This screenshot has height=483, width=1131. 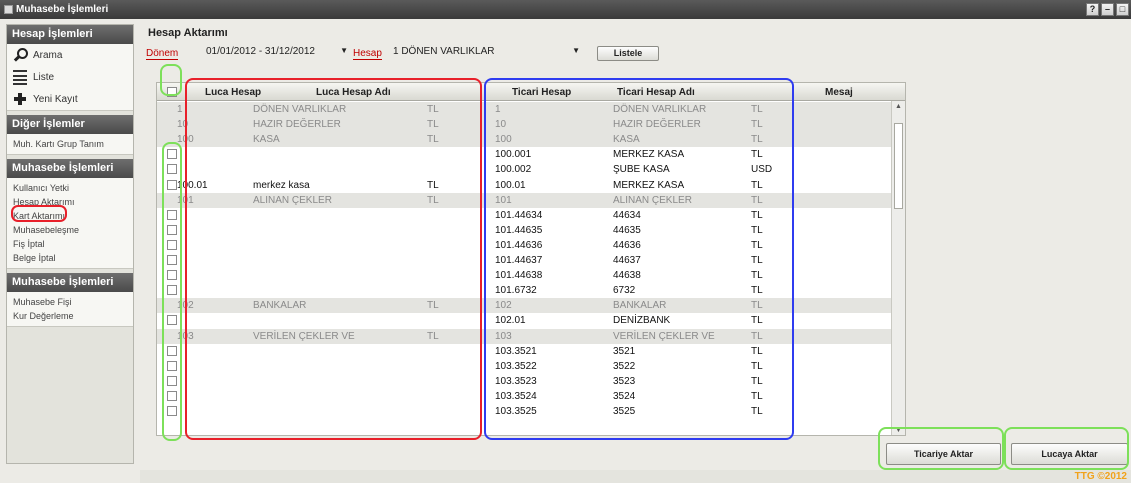 I want to click on cell-ticari-hesap: 100.002, so click(x=513, y=170).